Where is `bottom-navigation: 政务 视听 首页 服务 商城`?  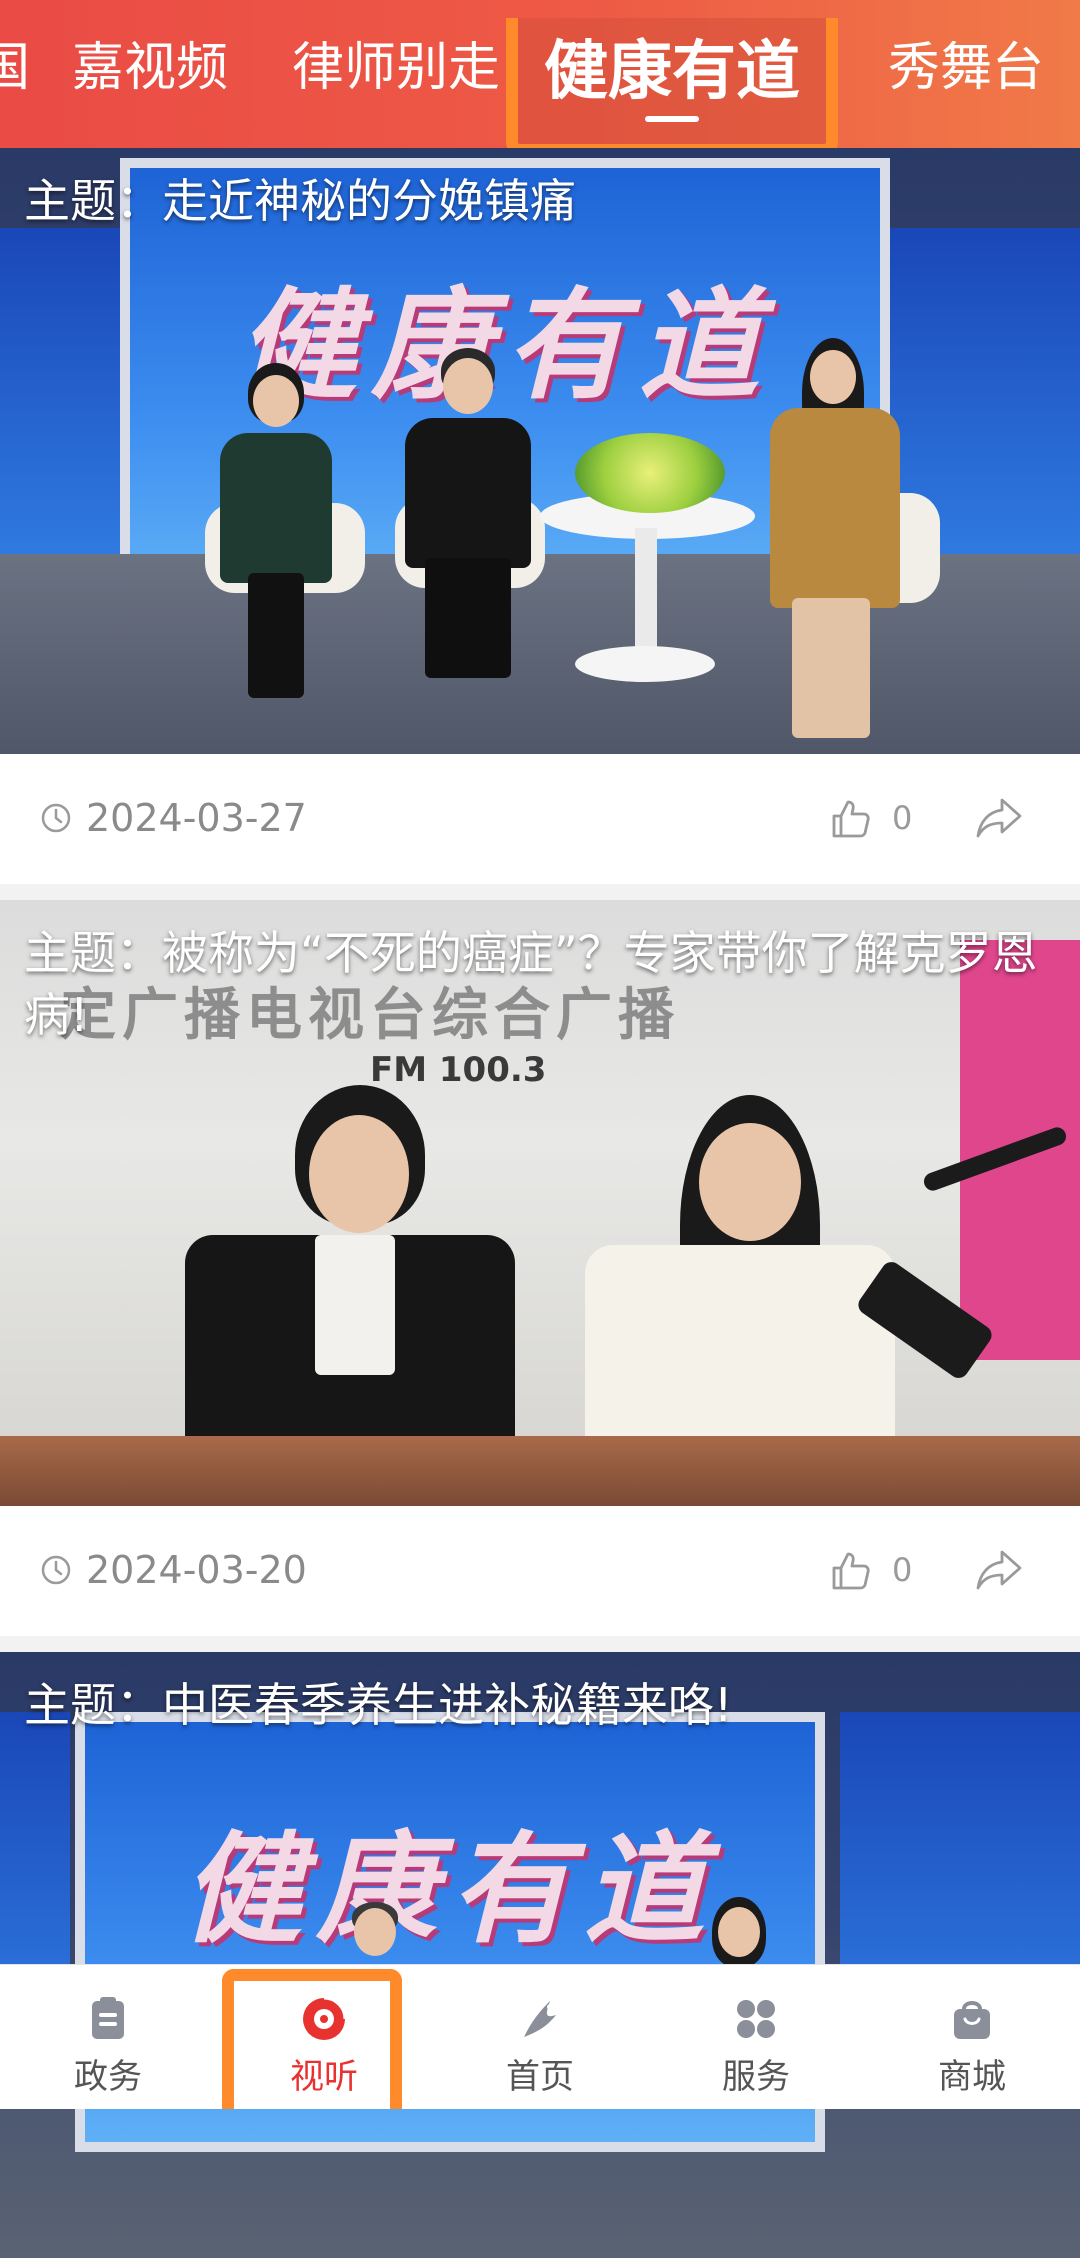 bottom-navigation: 政务 视听 首页 服务 商城 is located at coordinates (540, 2036).